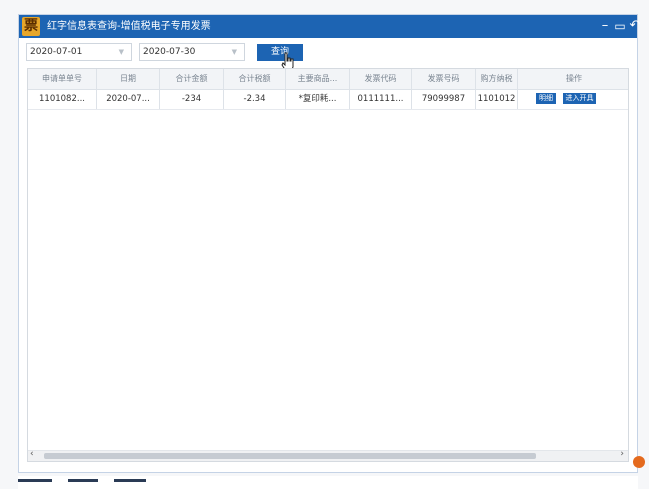 This screenshot has width=649, height=489. I want to click on start-date-value: 2020-07-01, so click(56, 52).